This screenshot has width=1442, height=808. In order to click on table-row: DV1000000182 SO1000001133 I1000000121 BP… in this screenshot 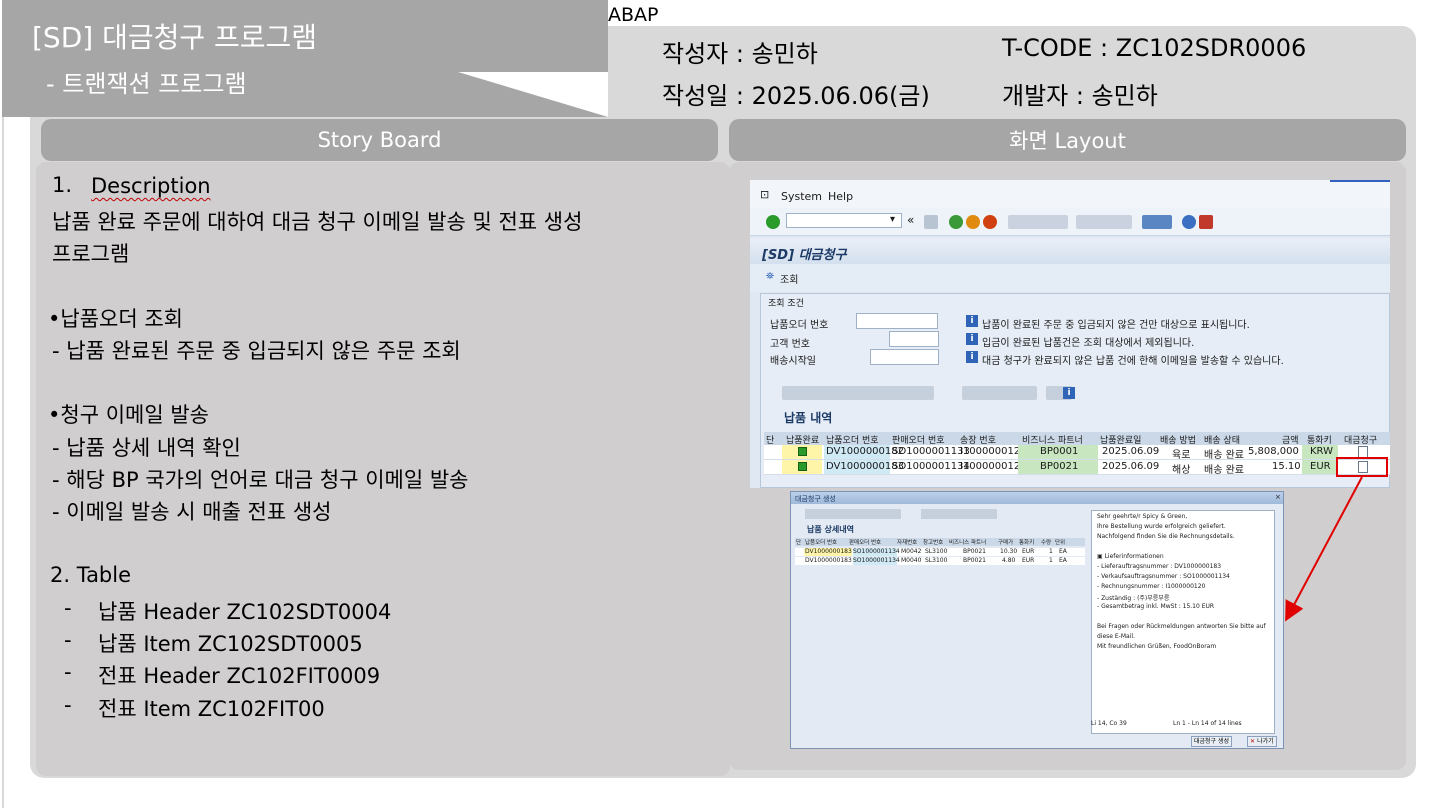, I will do `click(1077, 453)`.